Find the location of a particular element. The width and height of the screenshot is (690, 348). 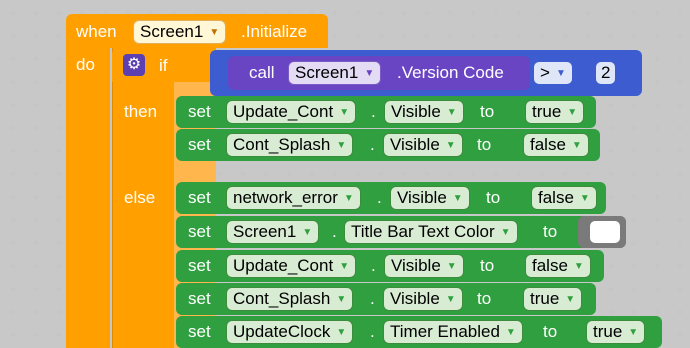

property-text: Timer Enabled is located at coordinates (445, 331).